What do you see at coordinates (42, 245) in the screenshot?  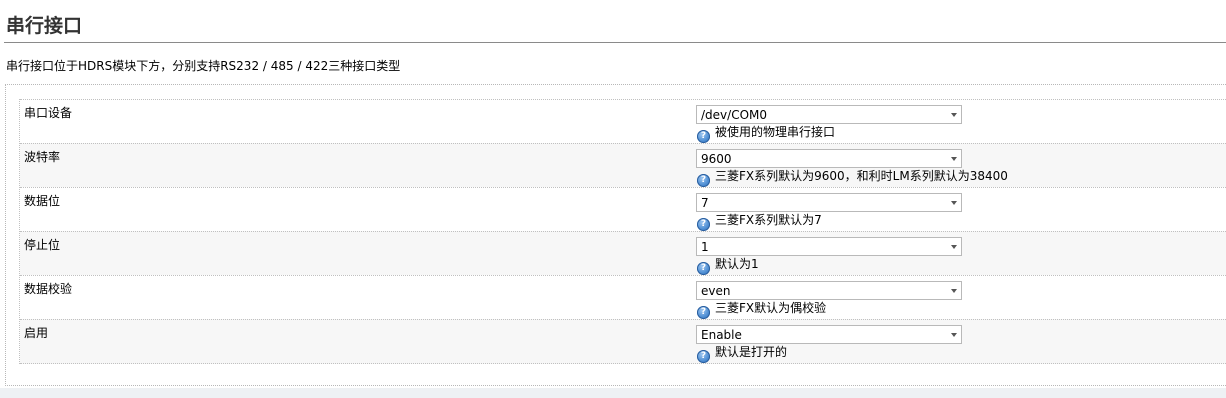 I see `setting-label: 停止位` at bounding box center [42, 245].